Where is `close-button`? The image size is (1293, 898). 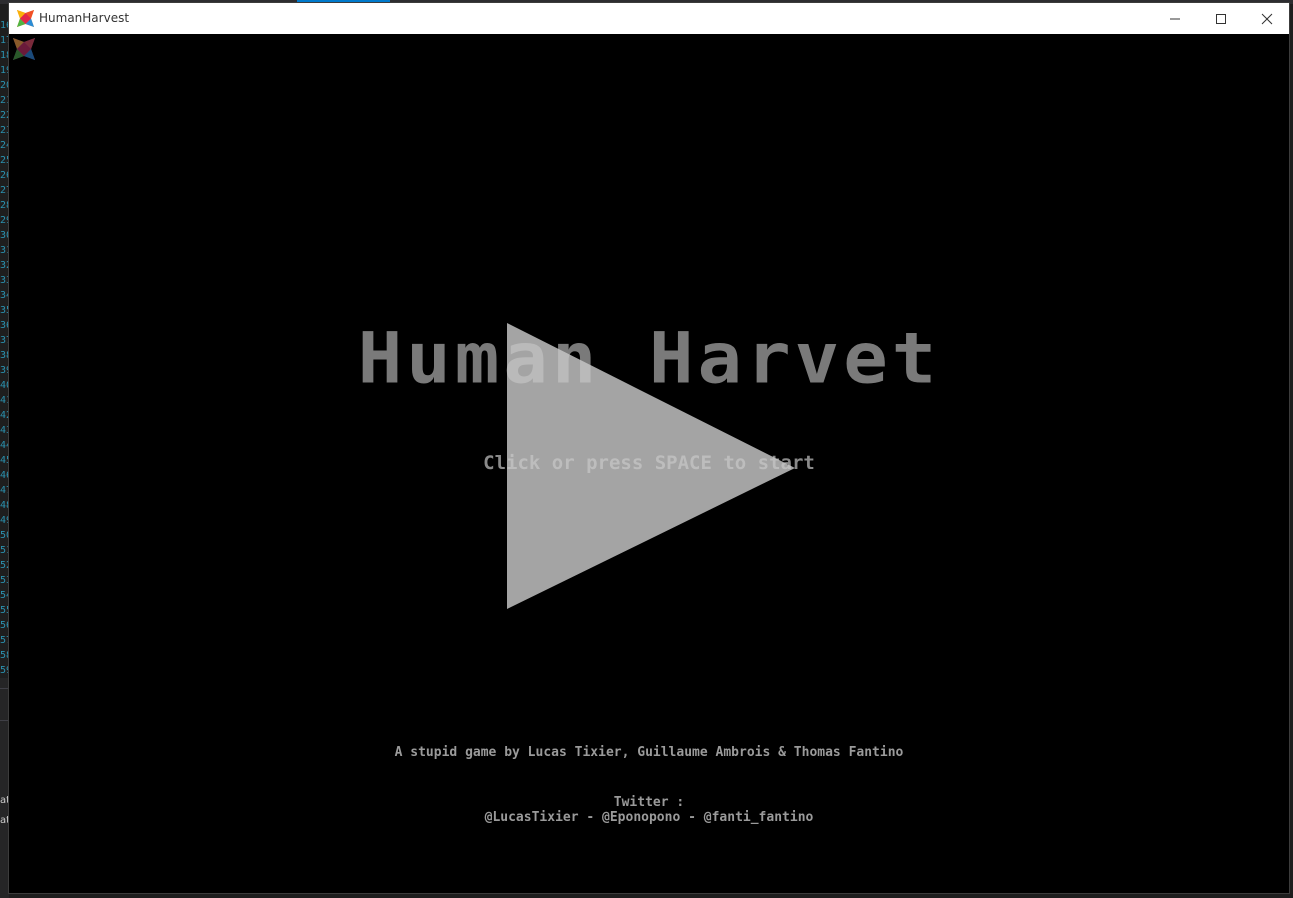 close-button is located at coordinates (1267, 18).